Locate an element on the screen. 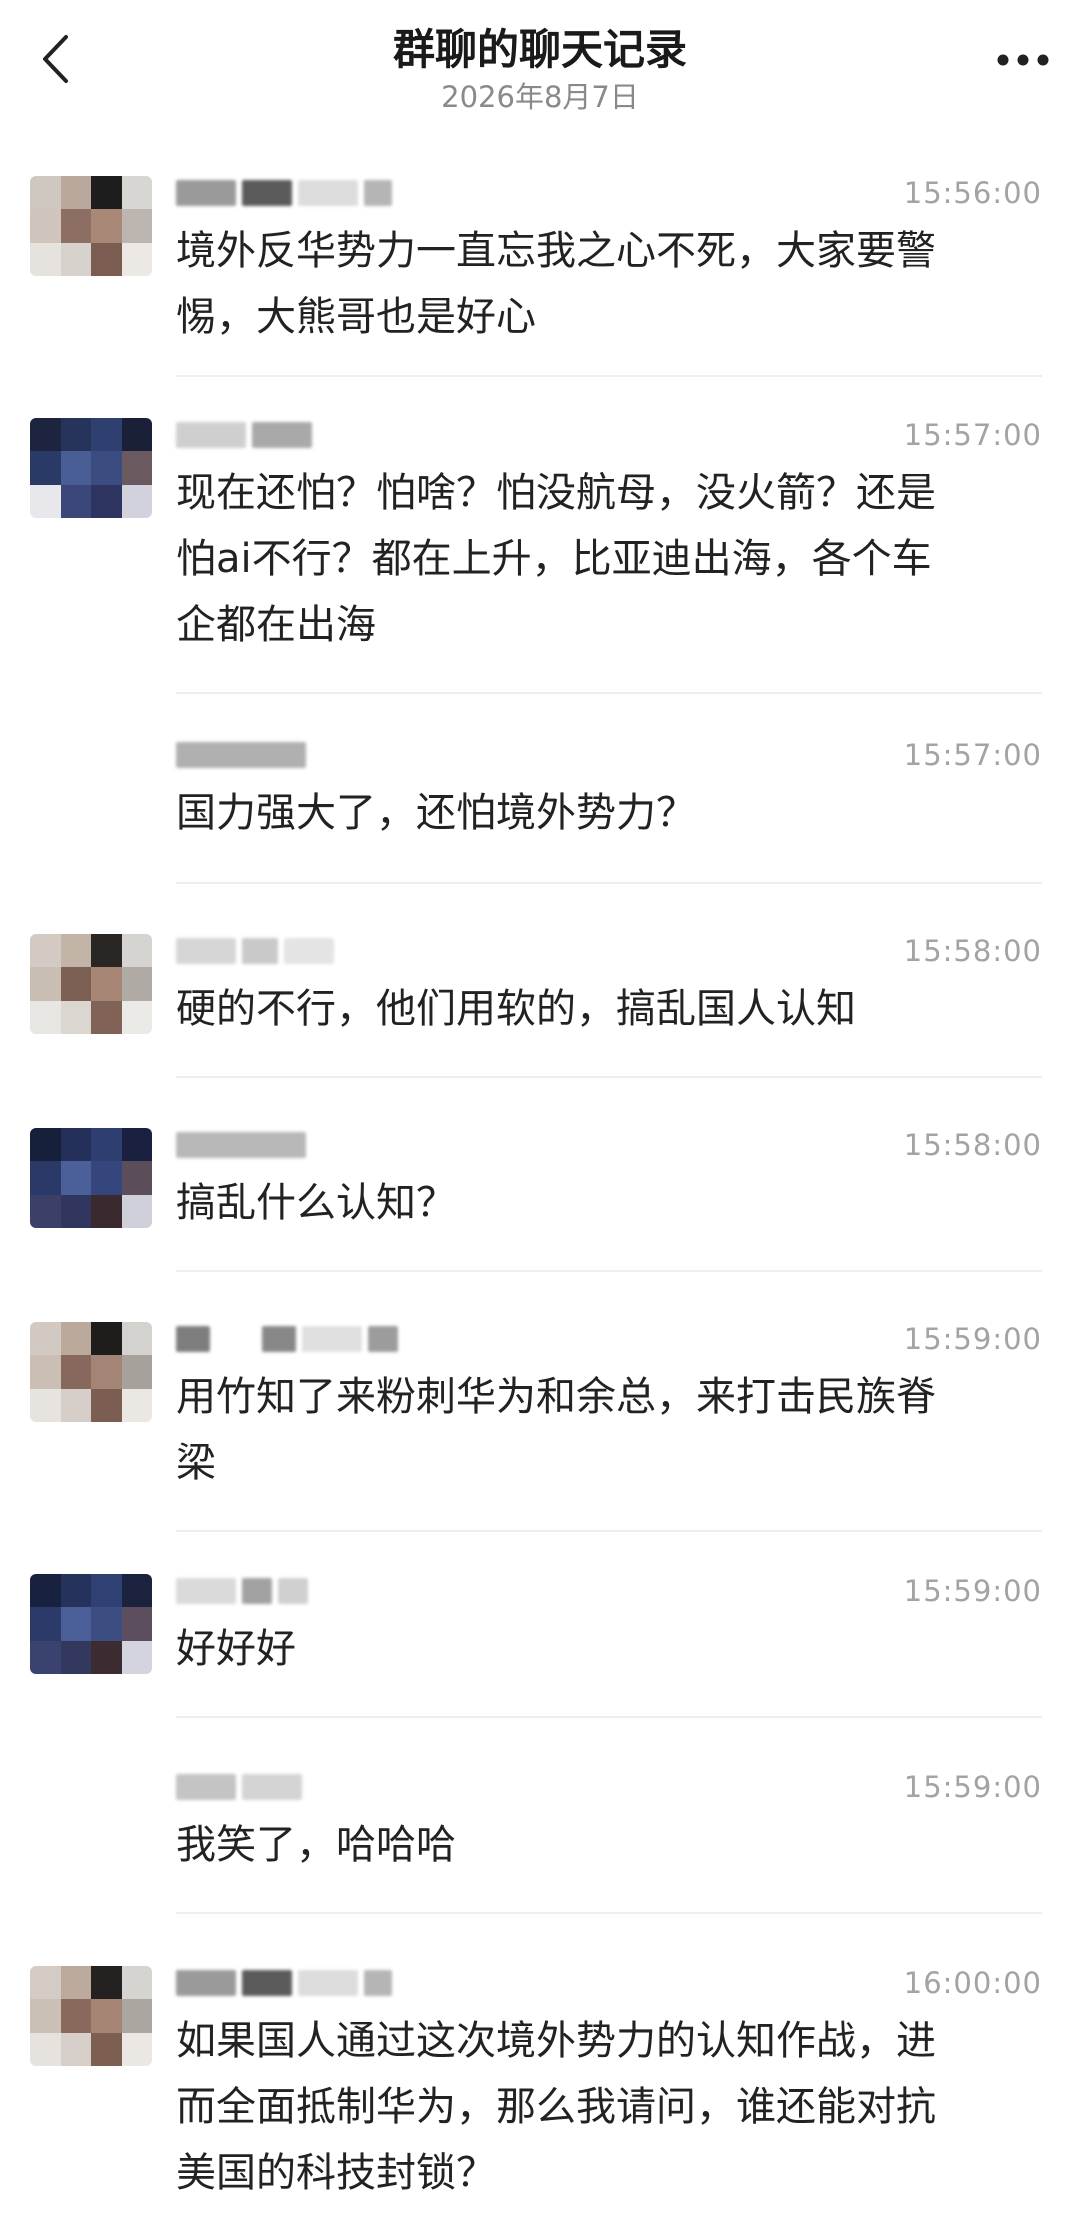 The width and height of the screenshot is (1080, 2240). page-title: 群聊的聊天记录 is located at coordinates (539, 49).